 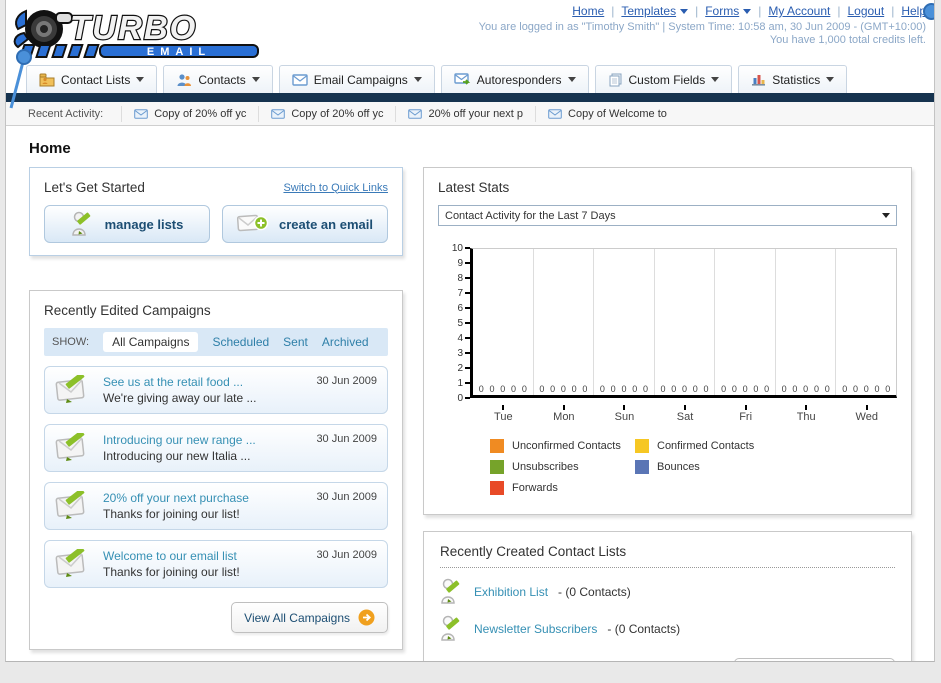 I want to click on tab-statistics: Statistics, so click(x=793, y=79).